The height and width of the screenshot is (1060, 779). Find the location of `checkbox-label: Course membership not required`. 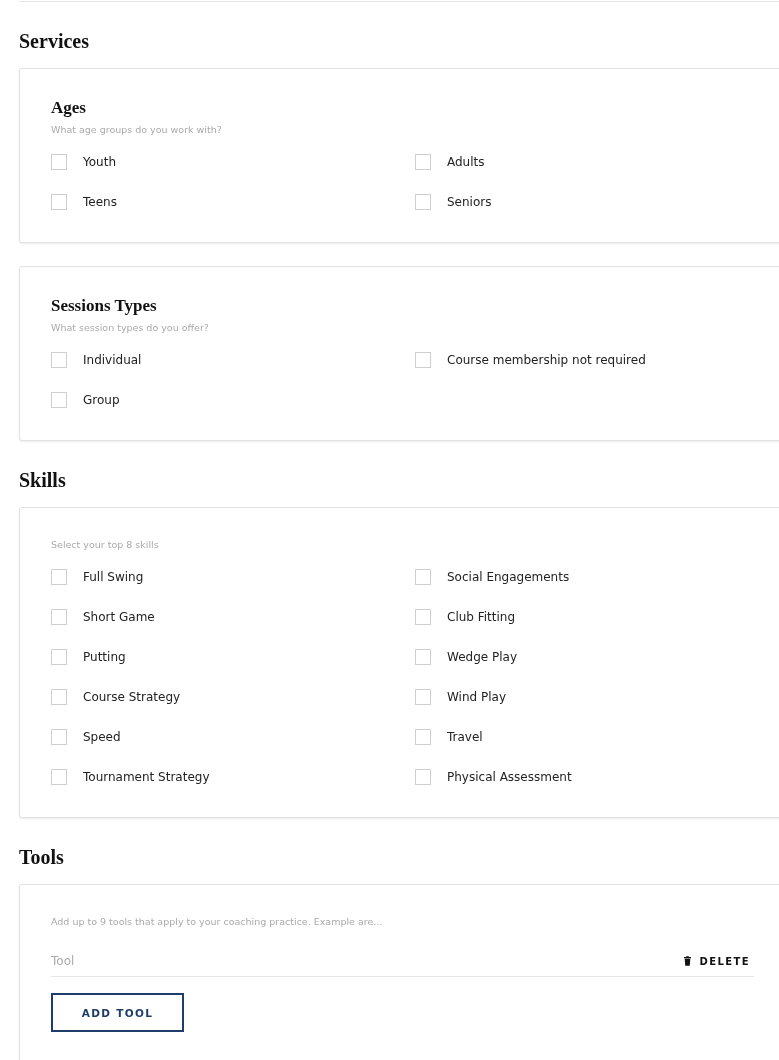

checkbox-label: Course membership not required is located at coordinates (546, 360).